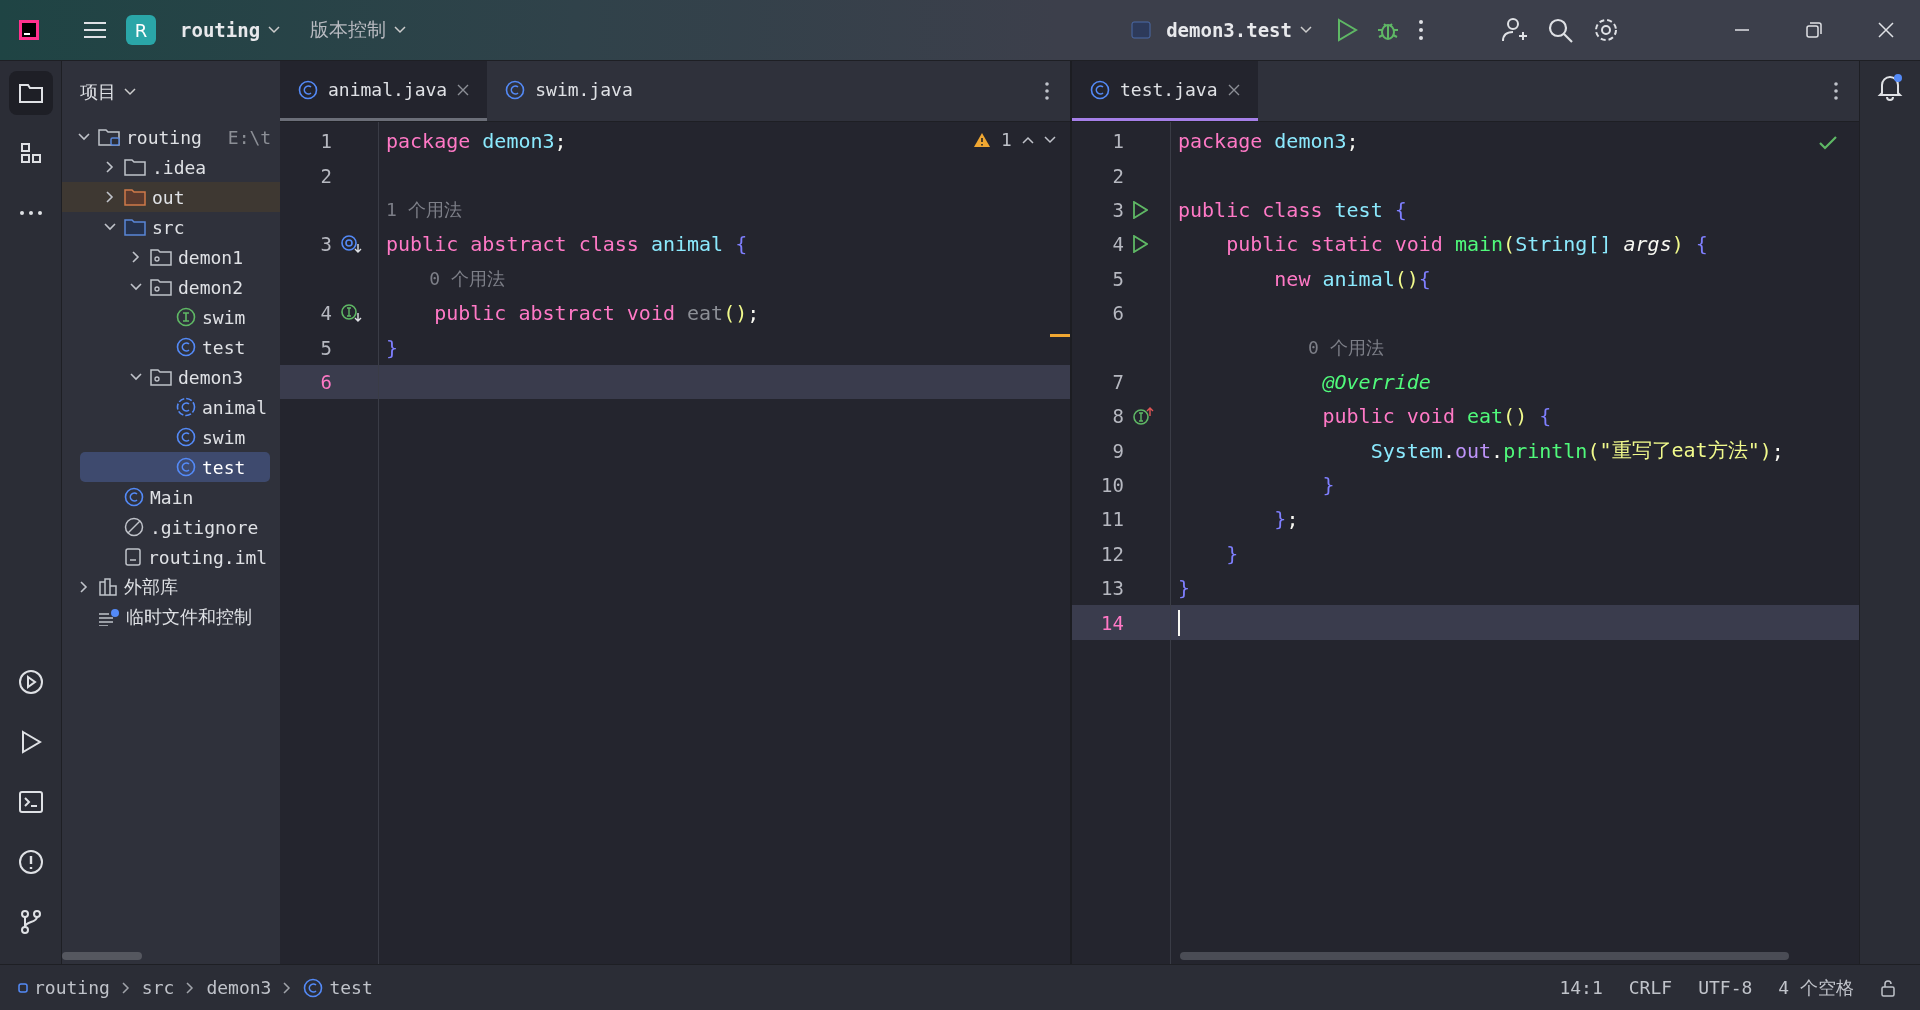  I want to click on tree-item: routing E:\t, so click(171, 137).